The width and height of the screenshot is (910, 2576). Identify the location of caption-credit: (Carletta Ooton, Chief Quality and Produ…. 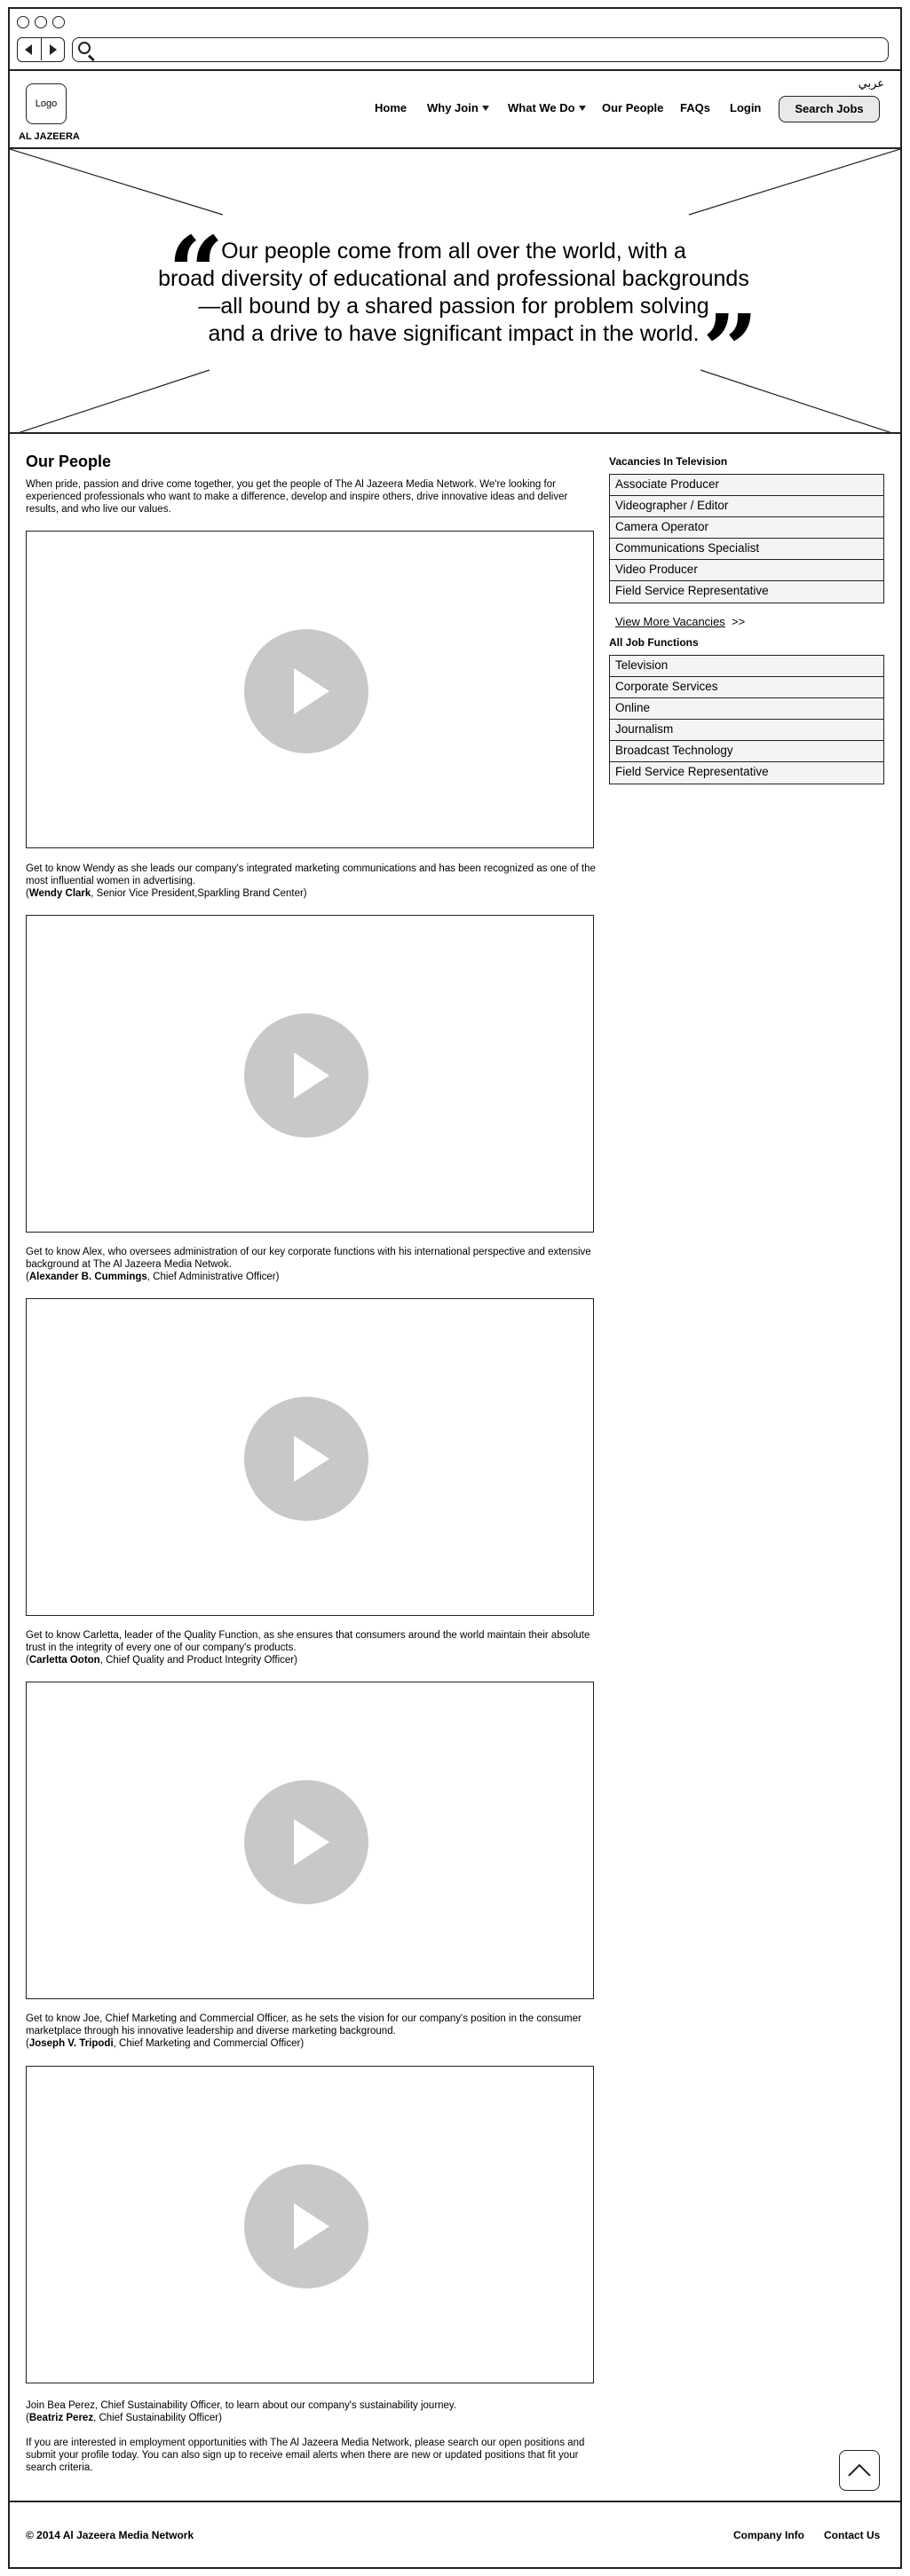
(161, 1661).